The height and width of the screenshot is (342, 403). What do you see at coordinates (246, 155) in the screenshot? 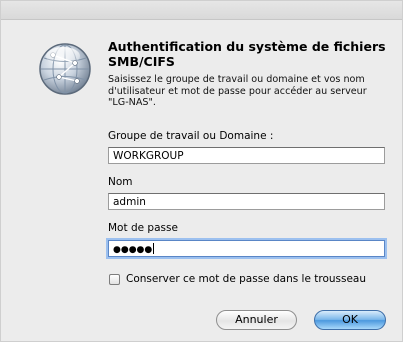
I see `workgroup-field: WORKGROUP` at bounding box center [246, 155].